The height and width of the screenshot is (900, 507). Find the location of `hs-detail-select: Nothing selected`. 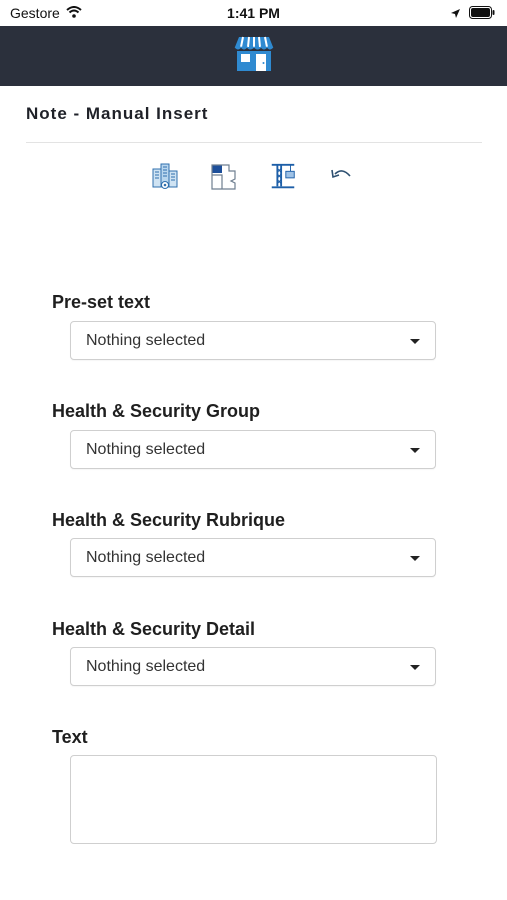

hs-detail-select: Nothing selected is located at coordinates (253, 666).